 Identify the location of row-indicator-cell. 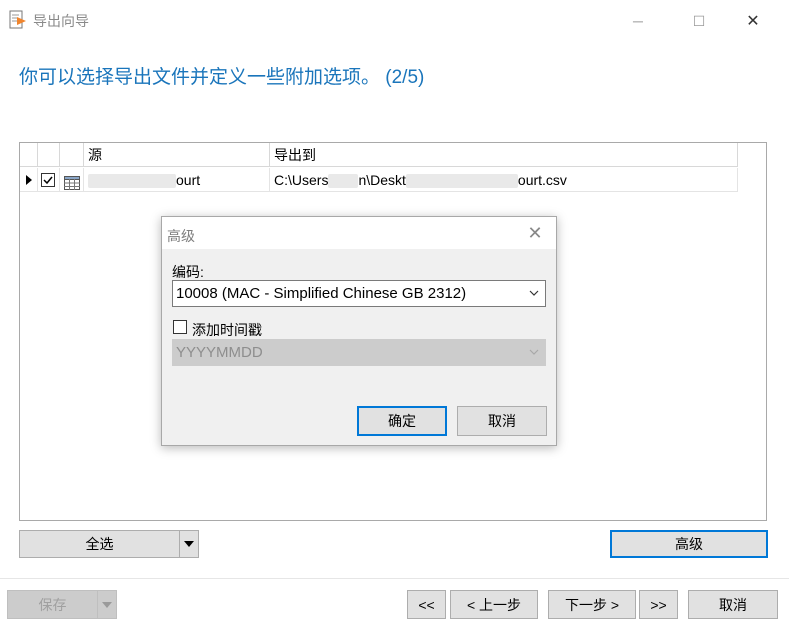
(29, 180).